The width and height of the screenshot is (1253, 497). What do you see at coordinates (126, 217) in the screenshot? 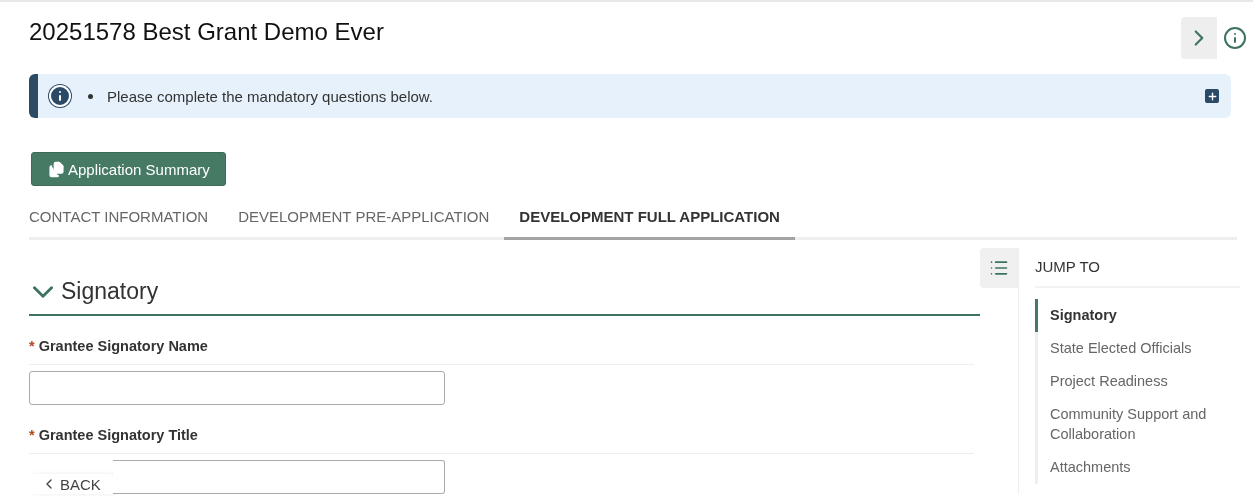
I see `tab: CONTACT INFORMATION` at bounding box center [126, 217].